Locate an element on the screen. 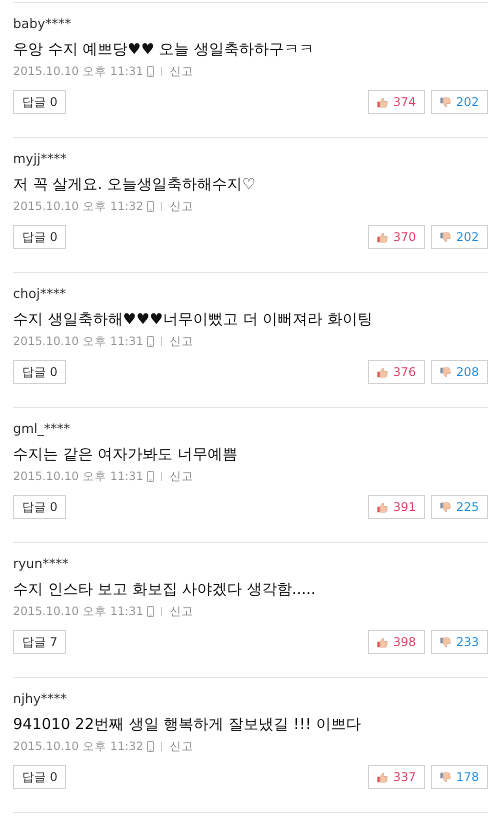 The width and height of the screenshot is (500, 816). like-button: 376 is located at coordinates (396, 372).